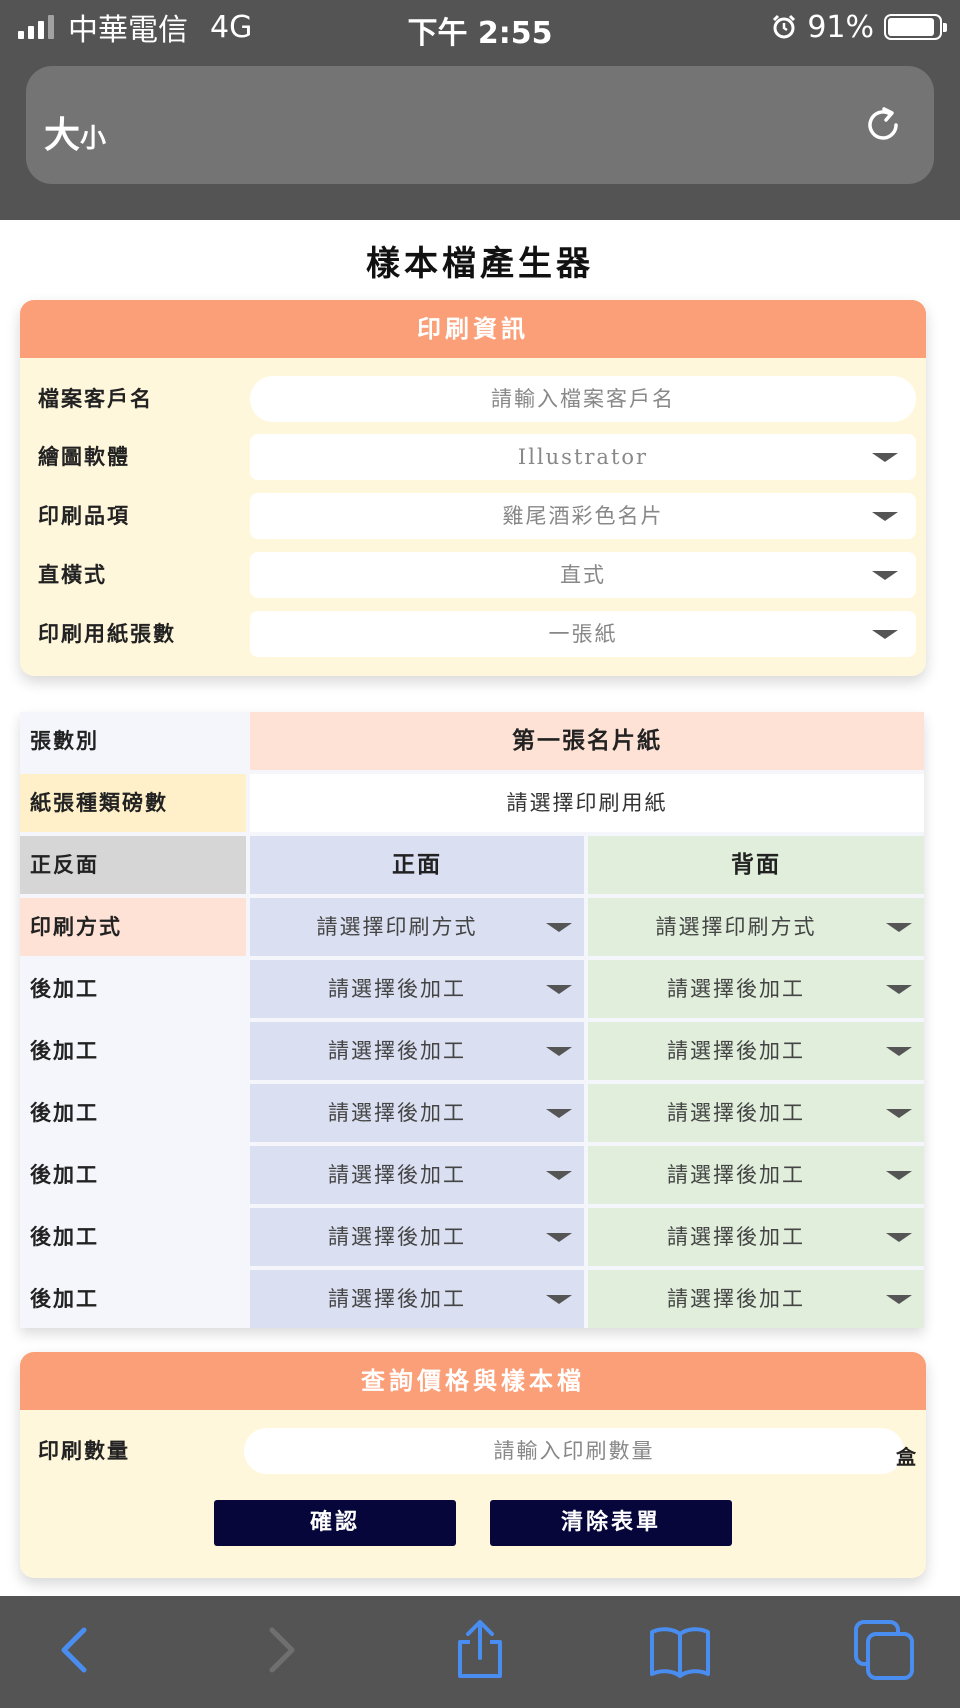 This screenshot has width=960, height=1708. I want to click on sheet-label: 張數別, so click(133, 741).